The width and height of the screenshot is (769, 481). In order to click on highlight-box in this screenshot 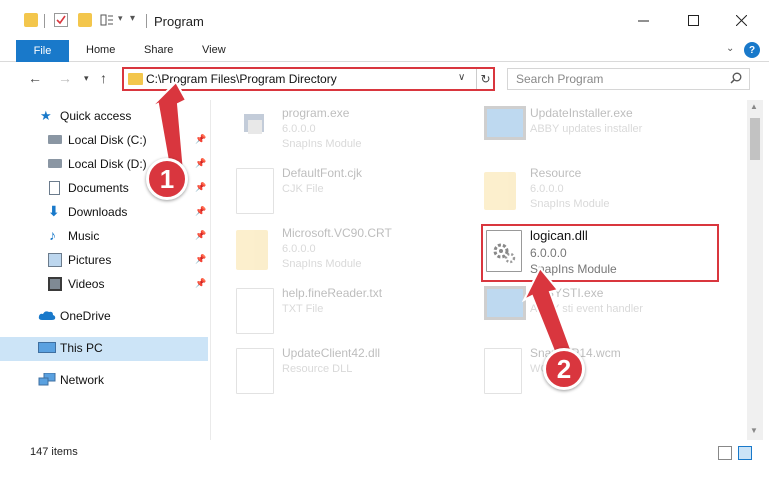, I will do `click(600, 253)`.